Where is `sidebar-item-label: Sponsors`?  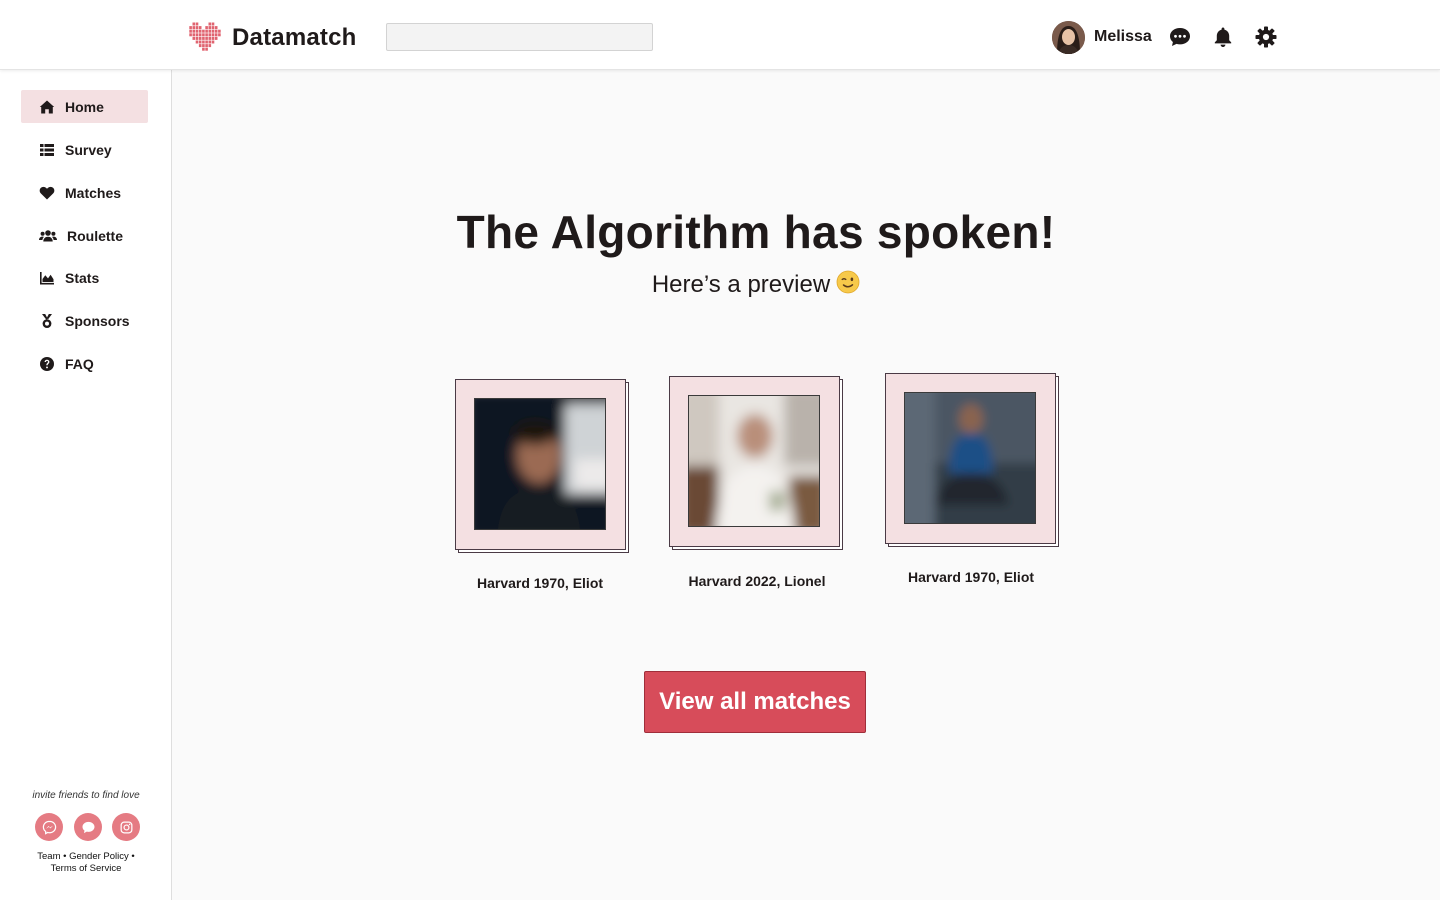
sidebar-item-label: Sponsors is located at coordinates (97, 320).